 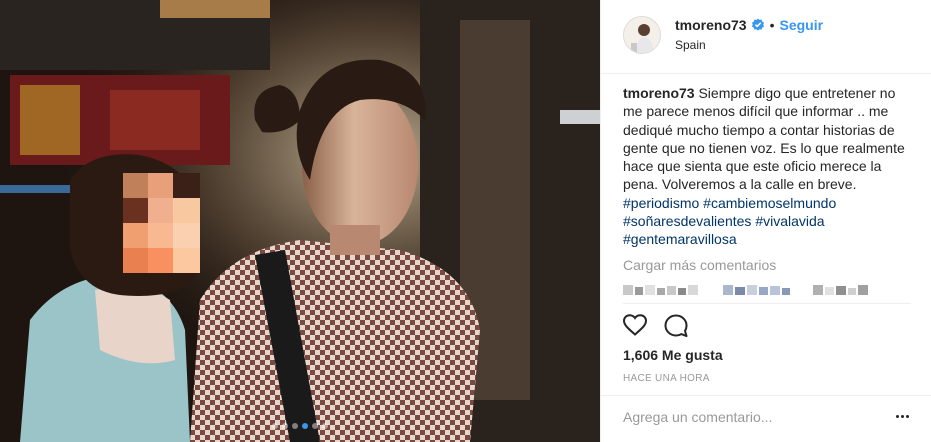 What do you see at coordinates (902, 416) in the screenshot?
I see `more-options-icon` at bounding box center [902, 416].